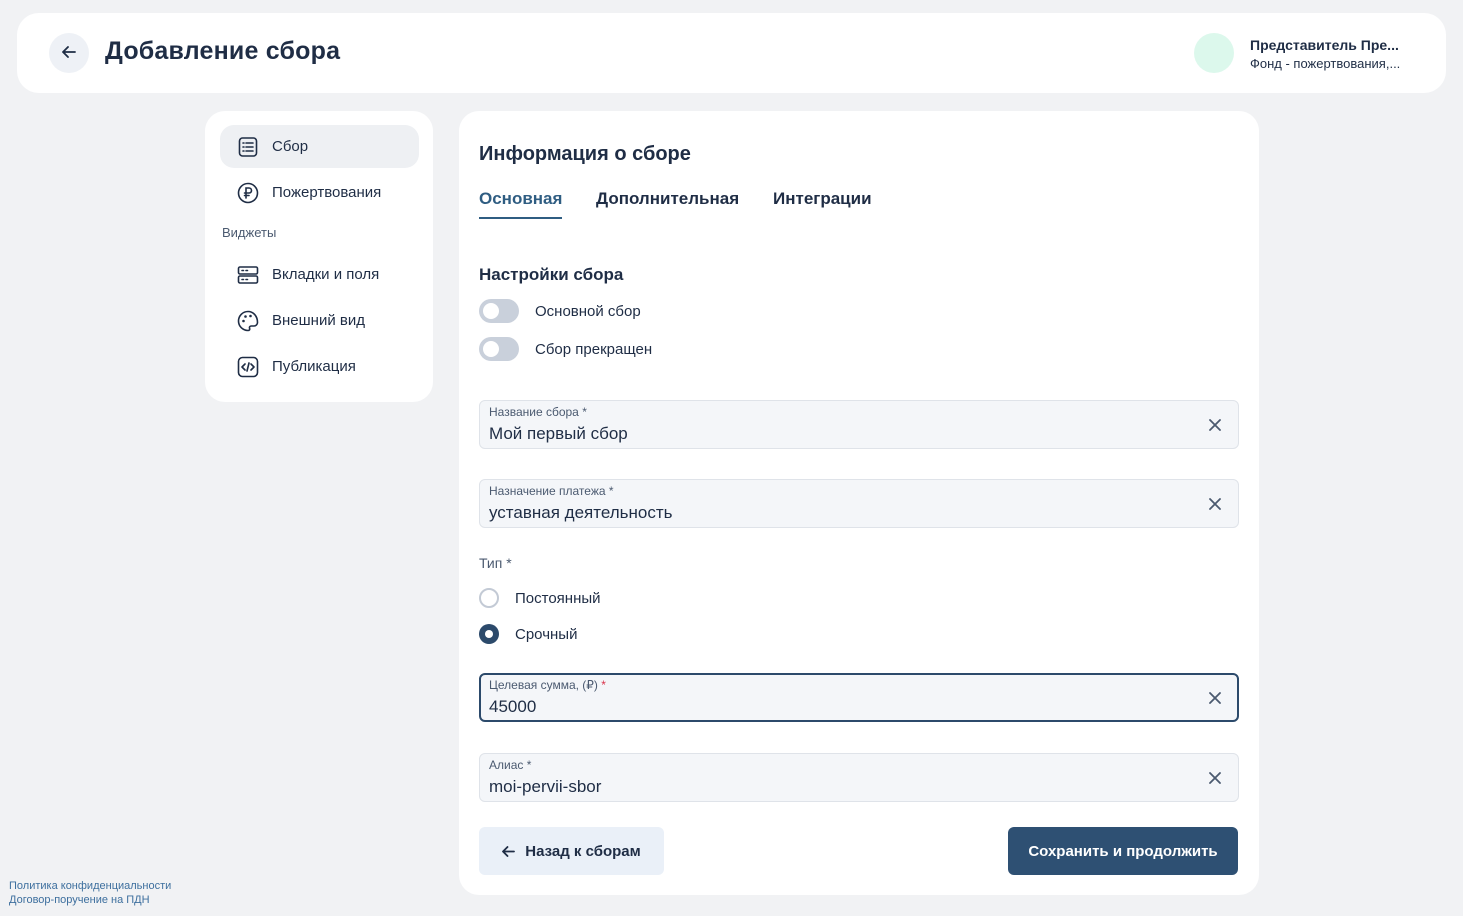 This screenshot has height=916, width=1463. I want to click on main-collection-toggle, so click(499, 311).